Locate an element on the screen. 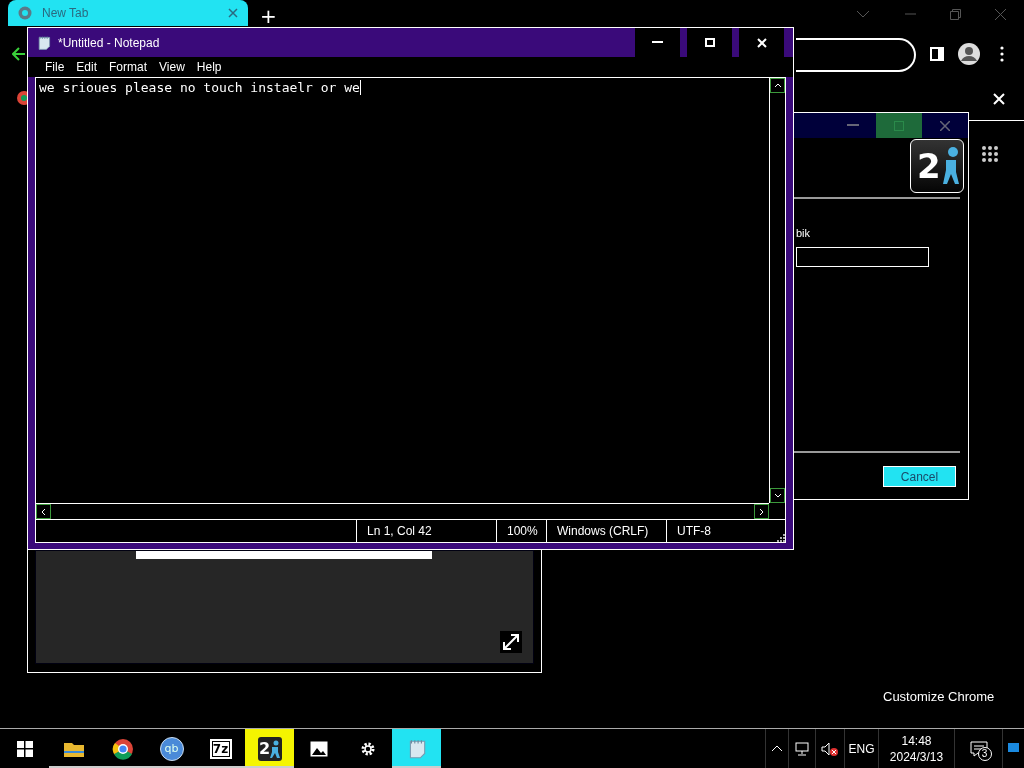 The image size is (1024, 768). horizontal-scrollbar is located at coordinates (402, 511).